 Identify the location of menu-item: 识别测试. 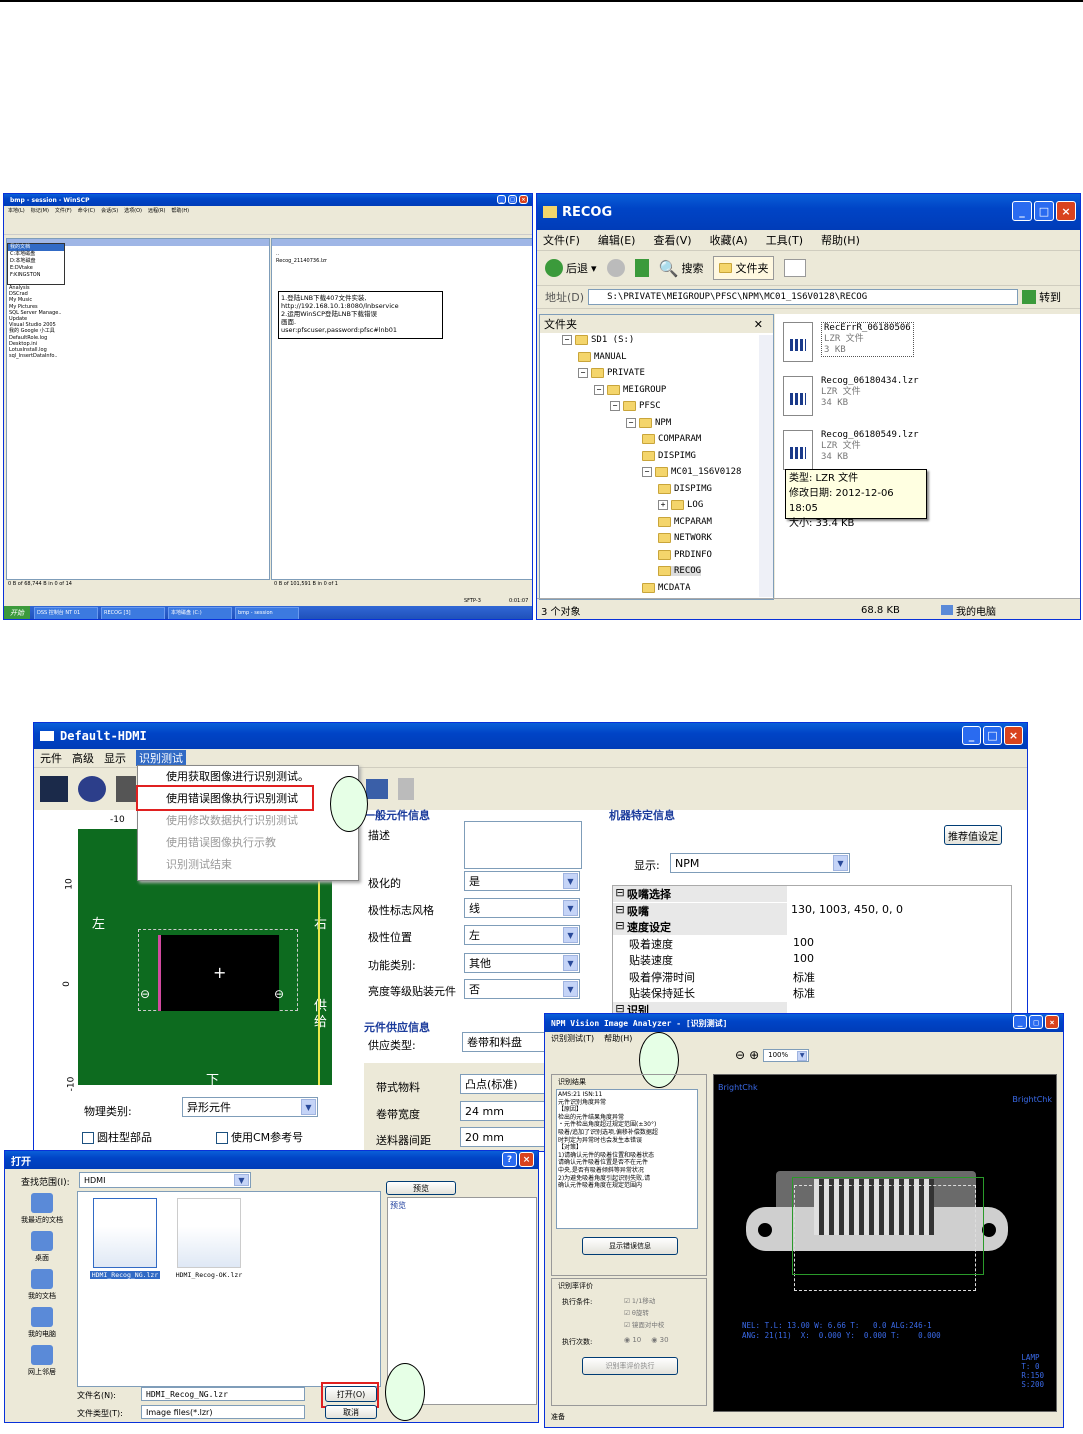
(161, 758).